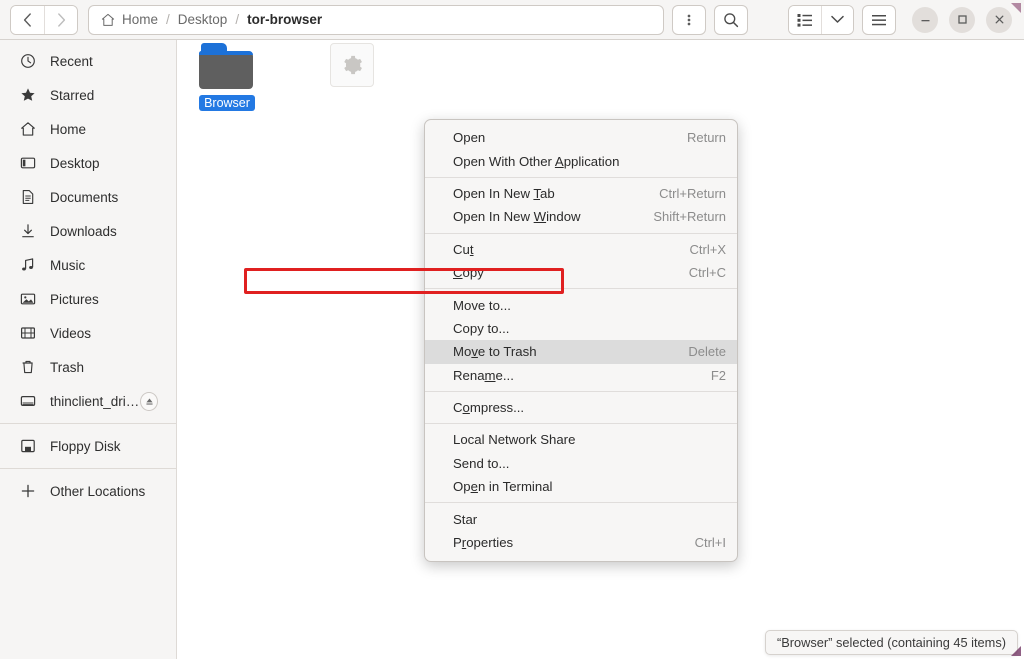  I want to click on menu-accel-open-in-new-tab: Ctrl+Return, so click(692, 193).